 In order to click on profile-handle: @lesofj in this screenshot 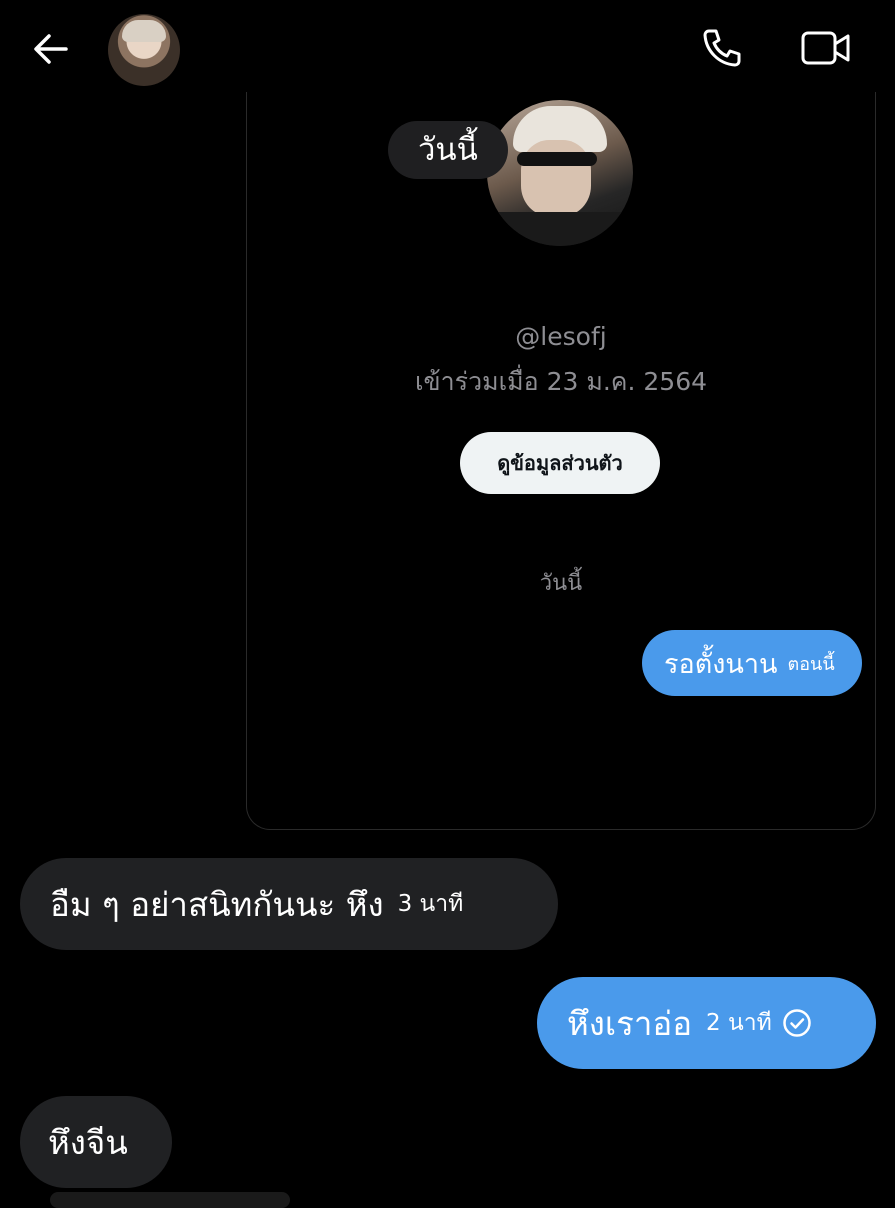, I will do `click(561, 336)`.